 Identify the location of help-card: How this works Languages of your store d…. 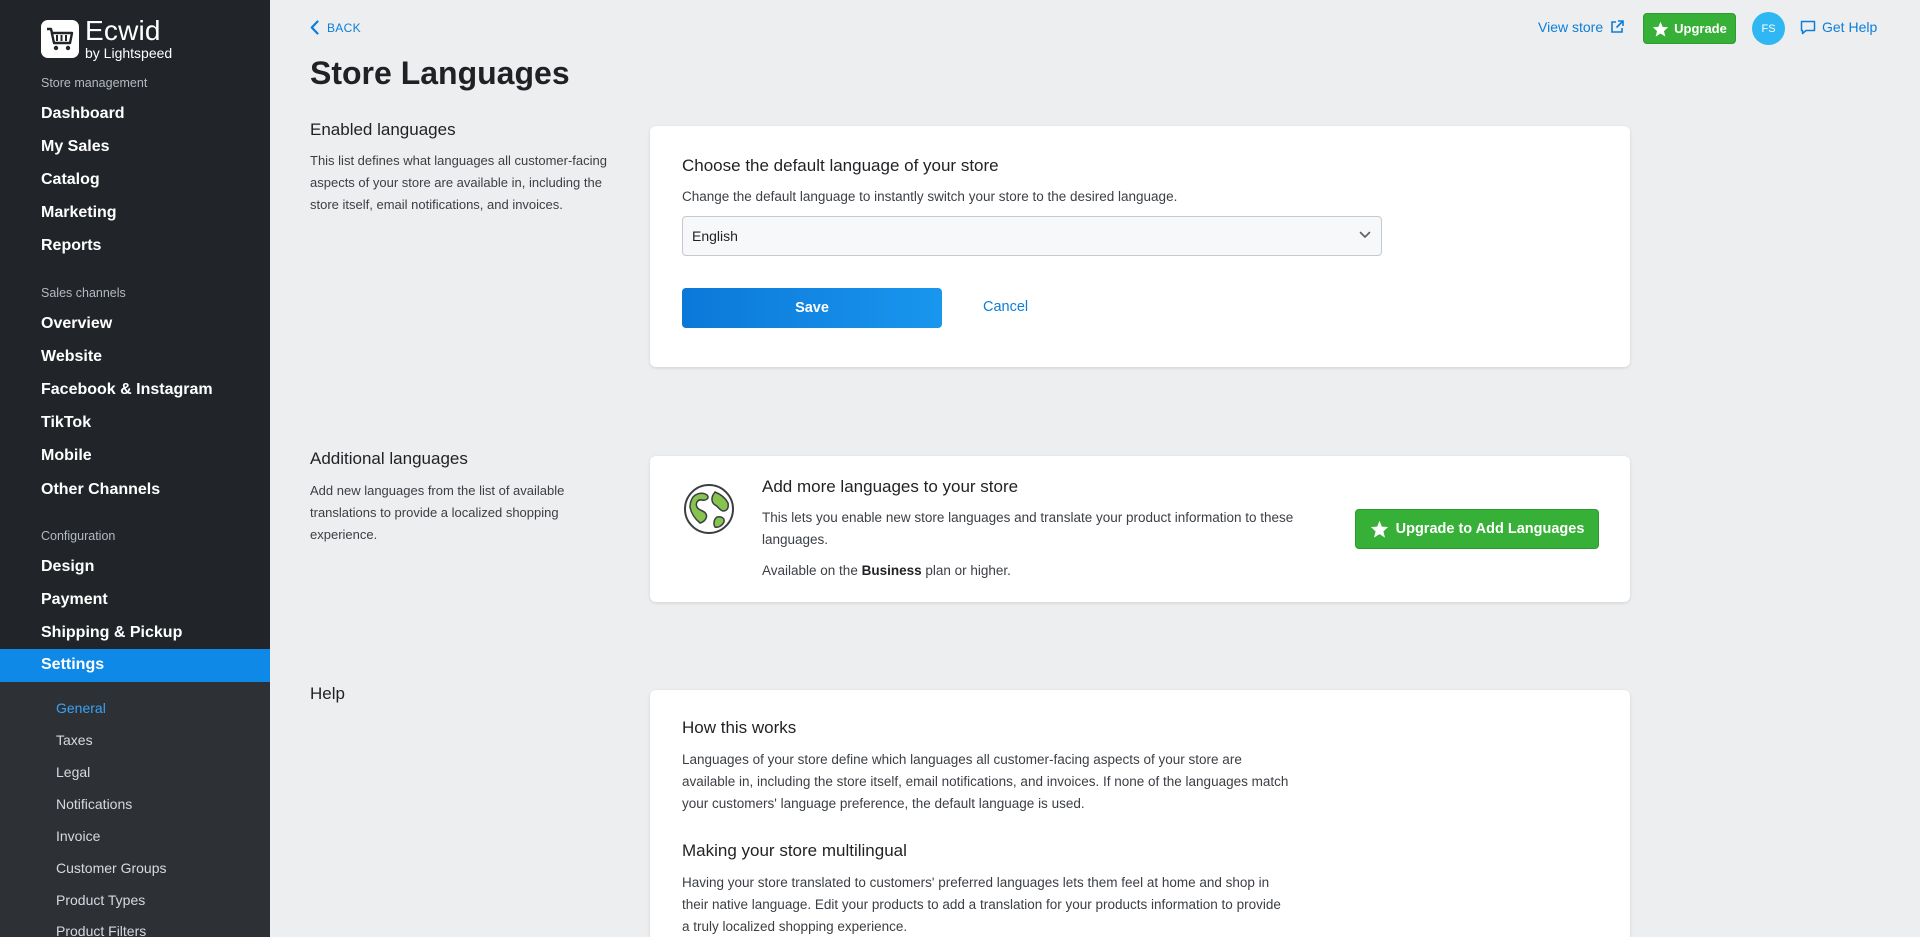
(1140, 813).